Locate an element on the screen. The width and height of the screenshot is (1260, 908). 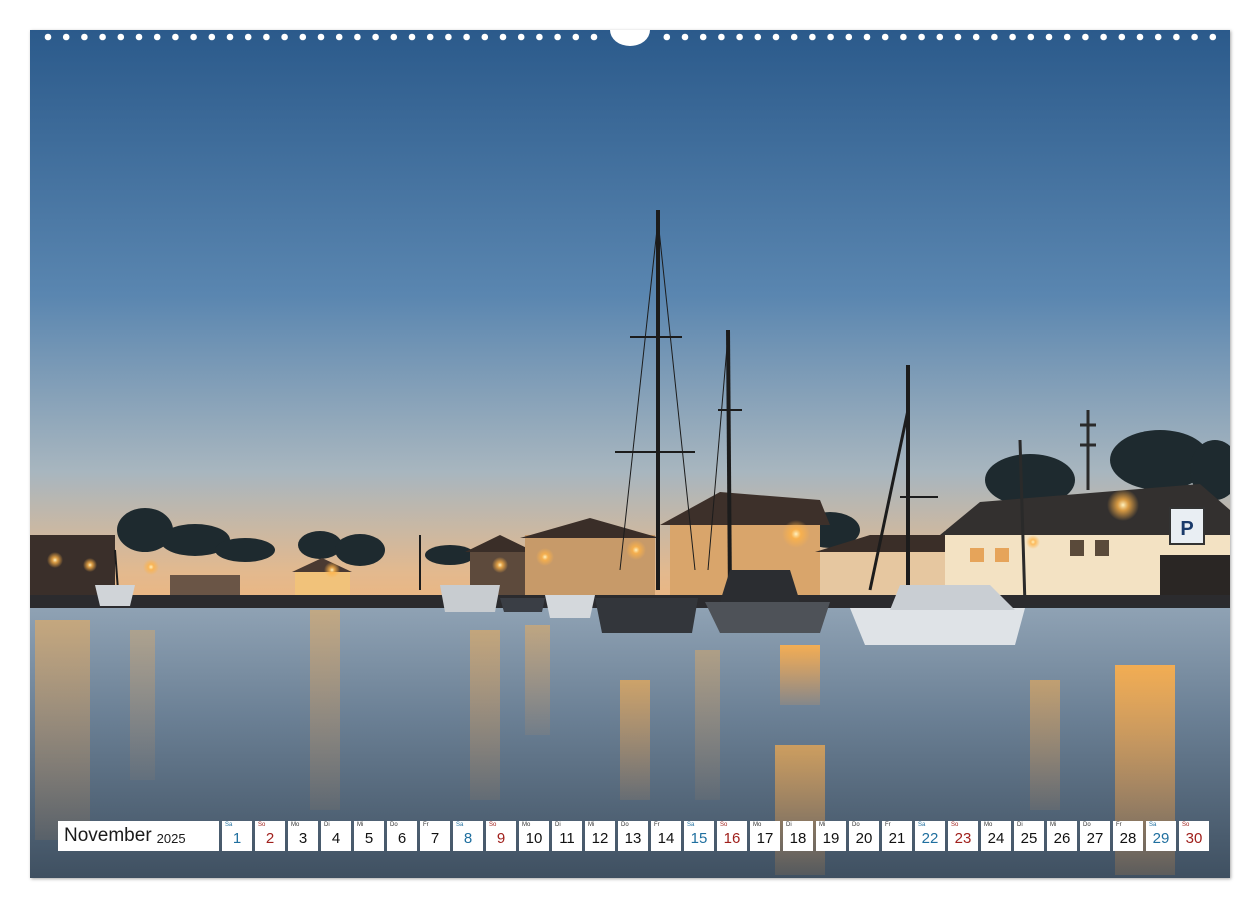
day-number: 8 is located at coordinates (468, 838).